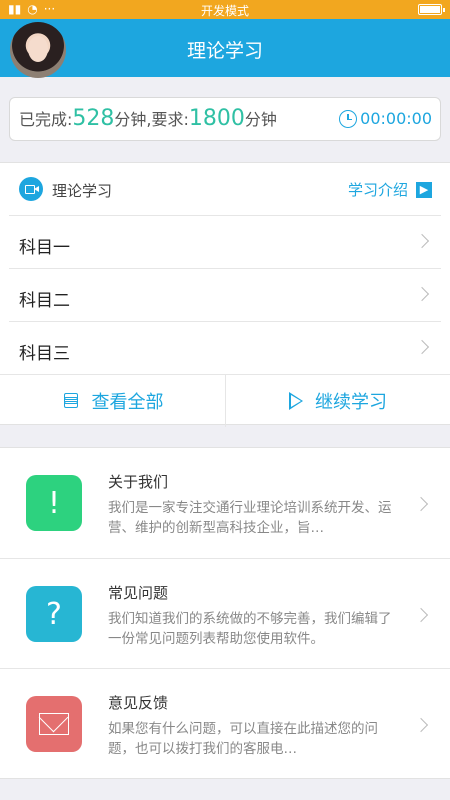 This screenshot has width=450, height=800. What do you see at coordinates (82, 191) in the screenshot?
I see `study-section-label: 理论学习` at bounding box center [82, 191].